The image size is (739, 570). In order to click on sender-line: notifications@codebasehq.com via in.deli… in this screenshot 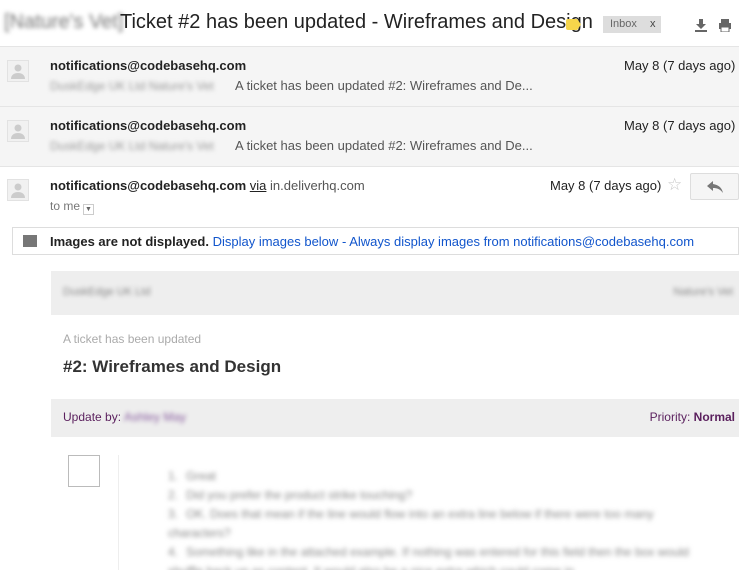, I will do `click(207, 185)`.